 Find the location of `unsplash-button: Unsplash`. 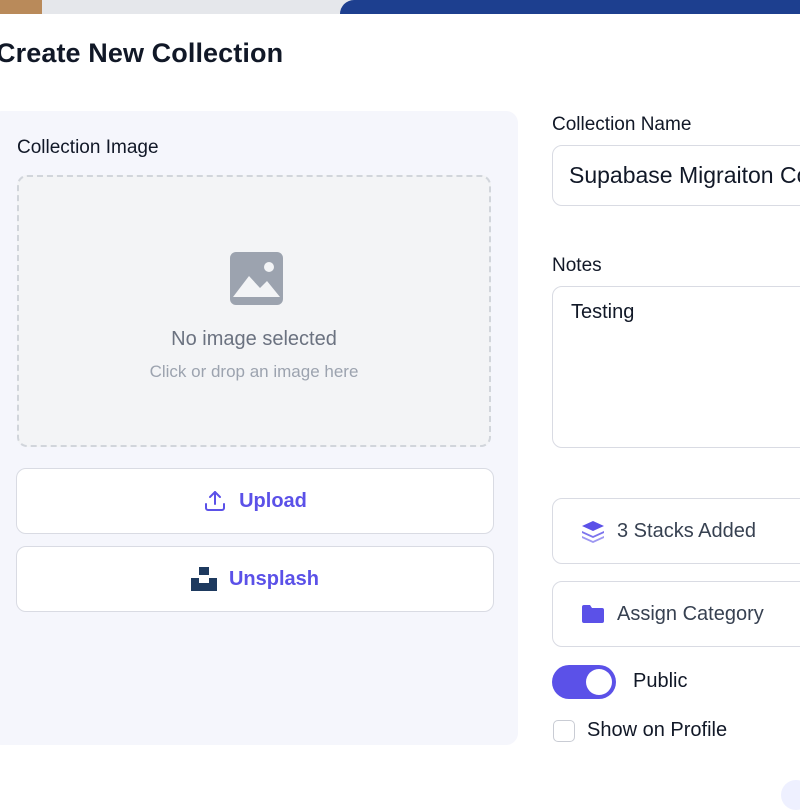

unsplash-button: Unsplash is located at coordinates (255, 579).